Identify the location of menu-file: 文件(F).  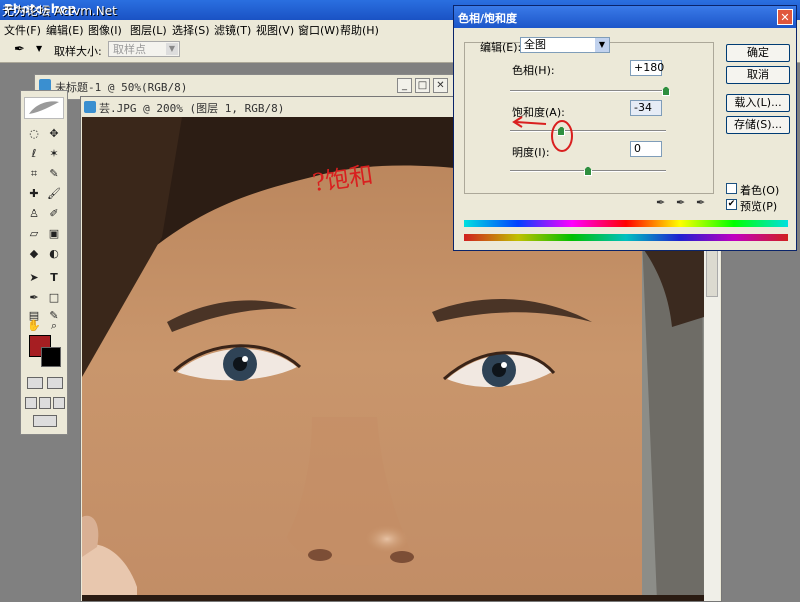
(22, 30).